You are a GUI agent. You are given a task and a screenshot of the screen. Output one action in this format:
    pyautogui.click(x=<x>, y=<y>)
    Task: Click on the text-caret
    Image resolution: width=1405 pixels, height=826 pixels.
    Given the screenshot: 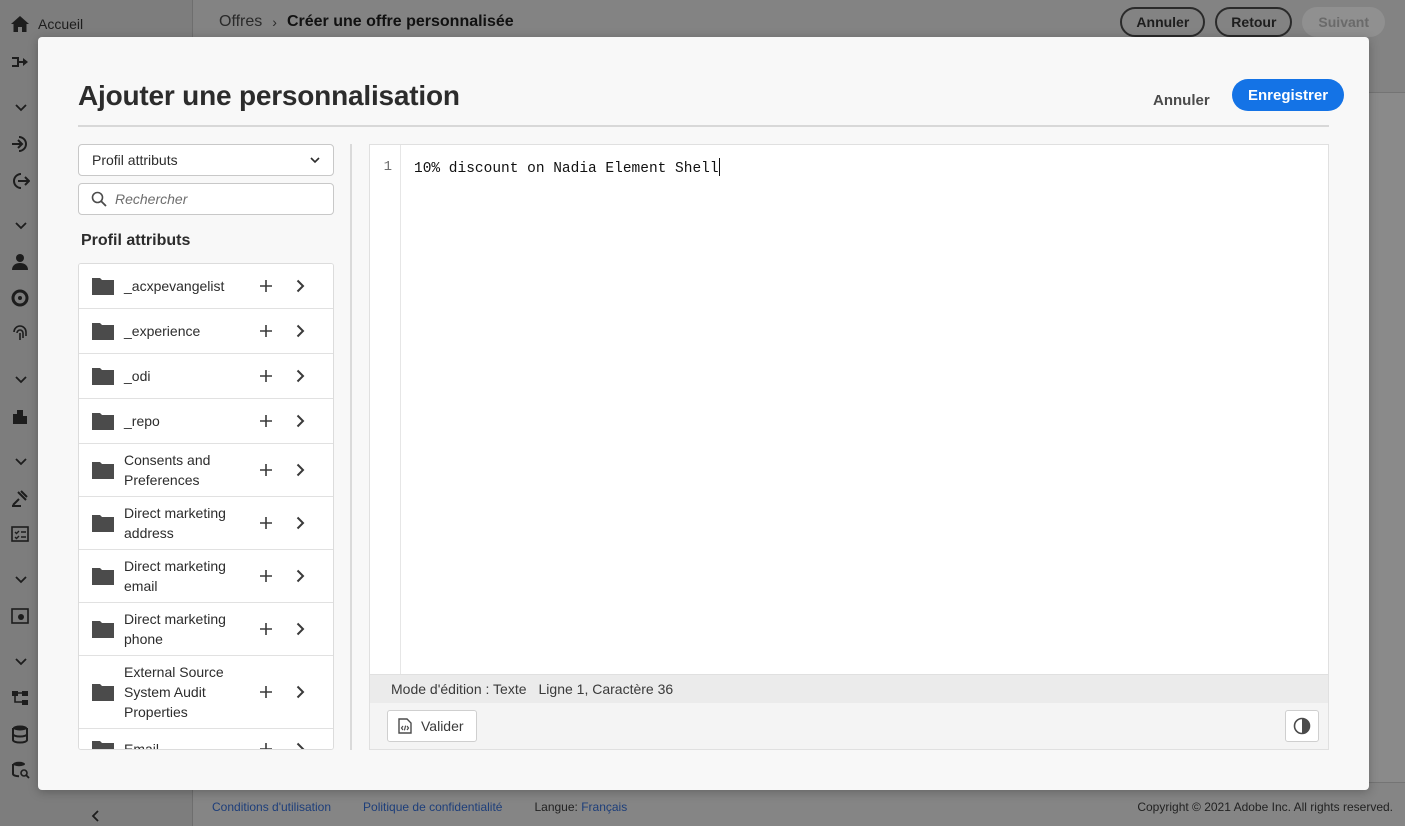 What is the action you would take?
    pyautogui.click(x=719, y=167)
    